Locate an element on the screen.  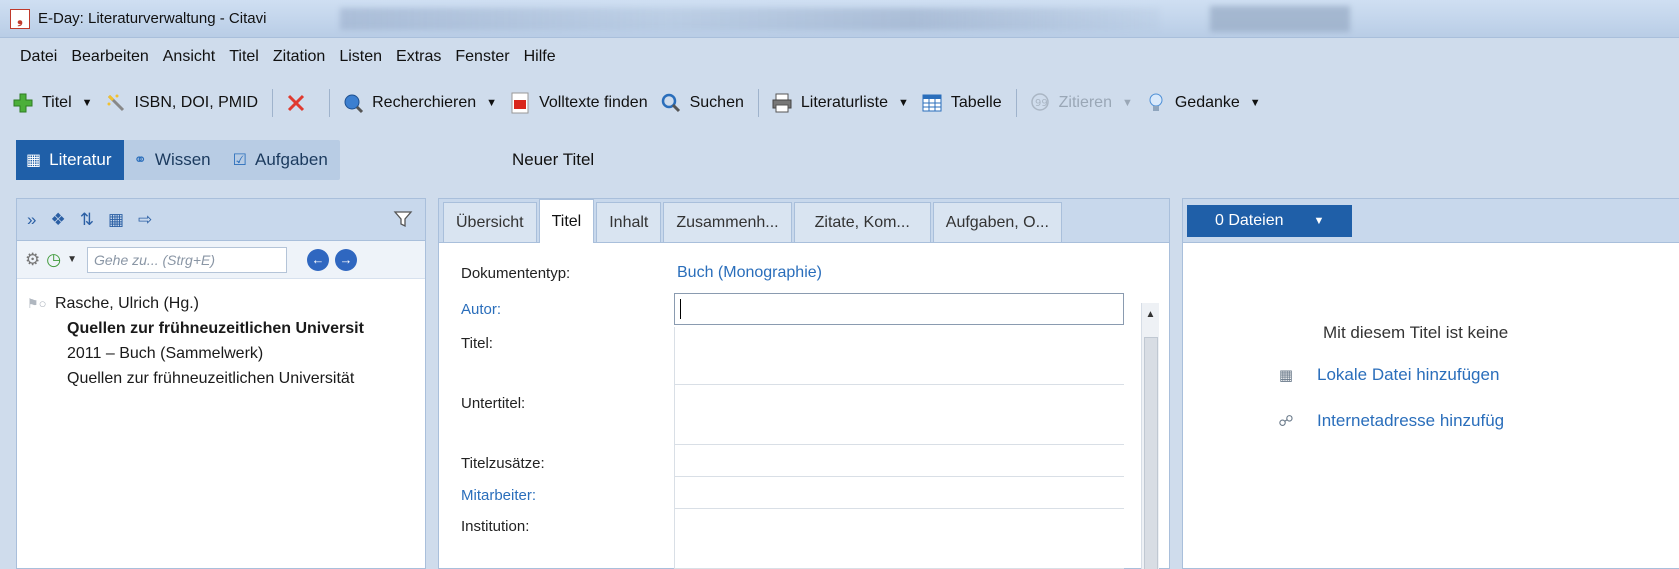
add-internet-address-link: ☍ Internetadresse hinzufüg is located at coordinates (1389, 421).